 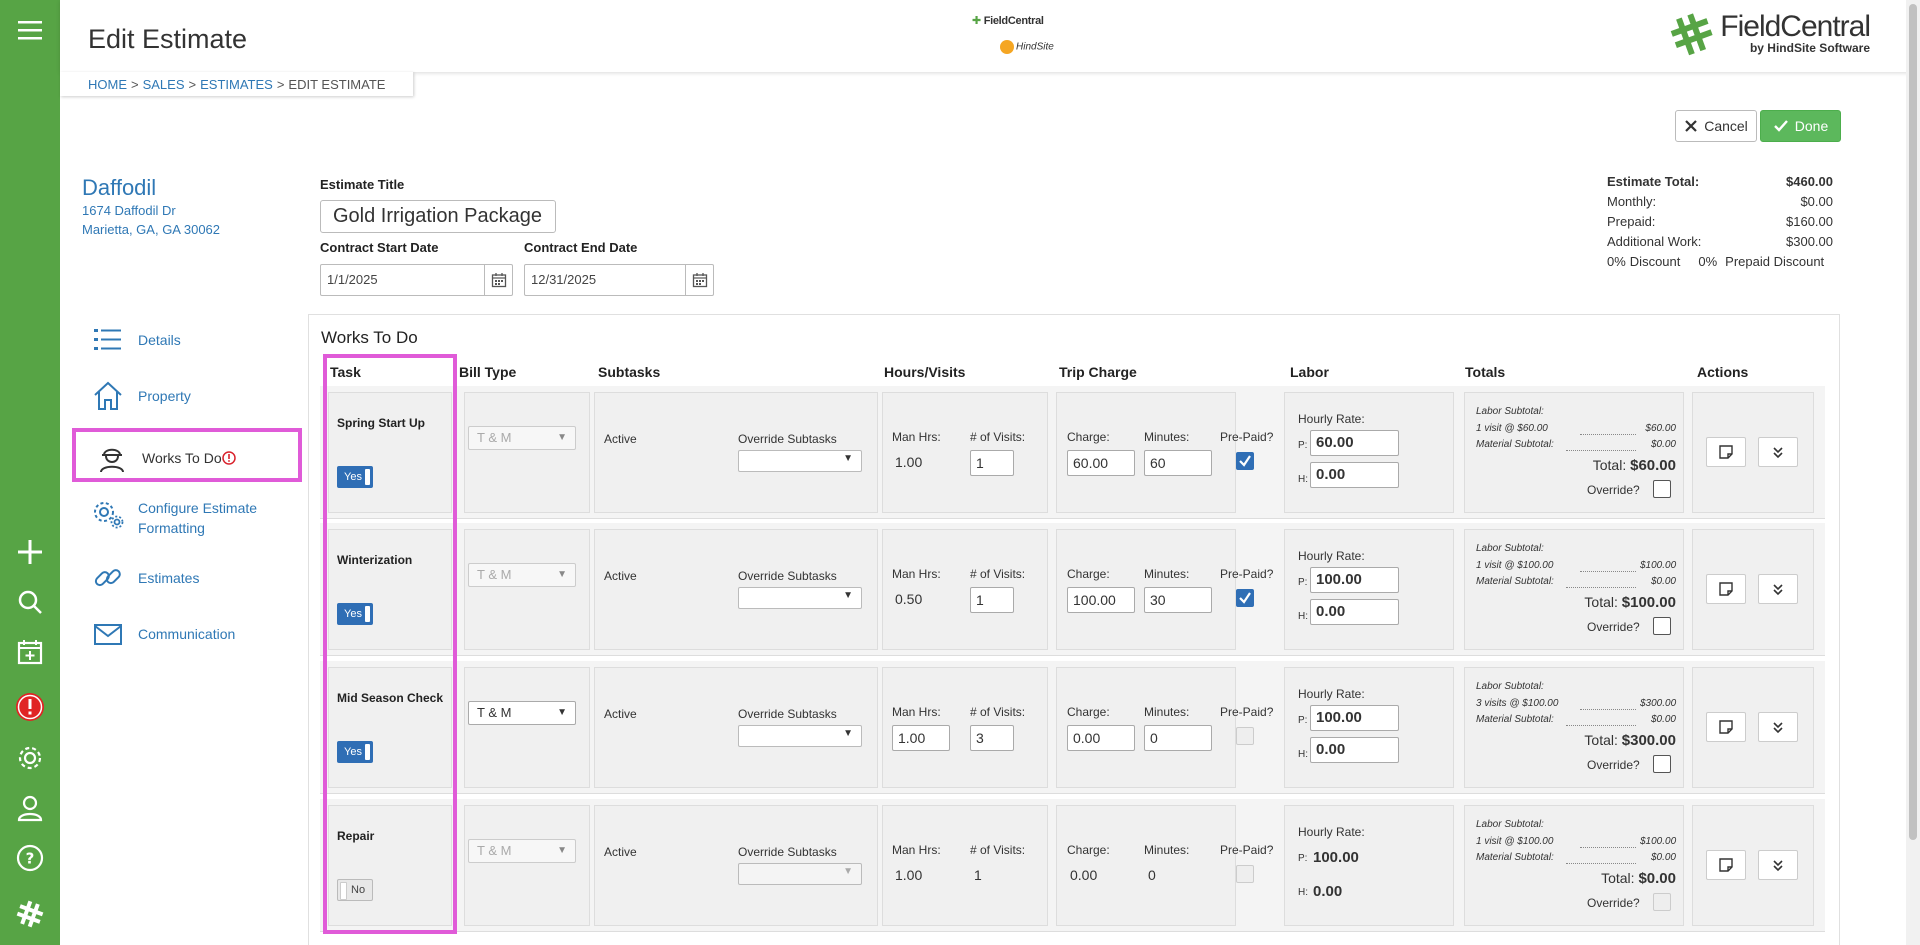 I want to click on charge-input: 0.00, so click(x=1101, y=738).